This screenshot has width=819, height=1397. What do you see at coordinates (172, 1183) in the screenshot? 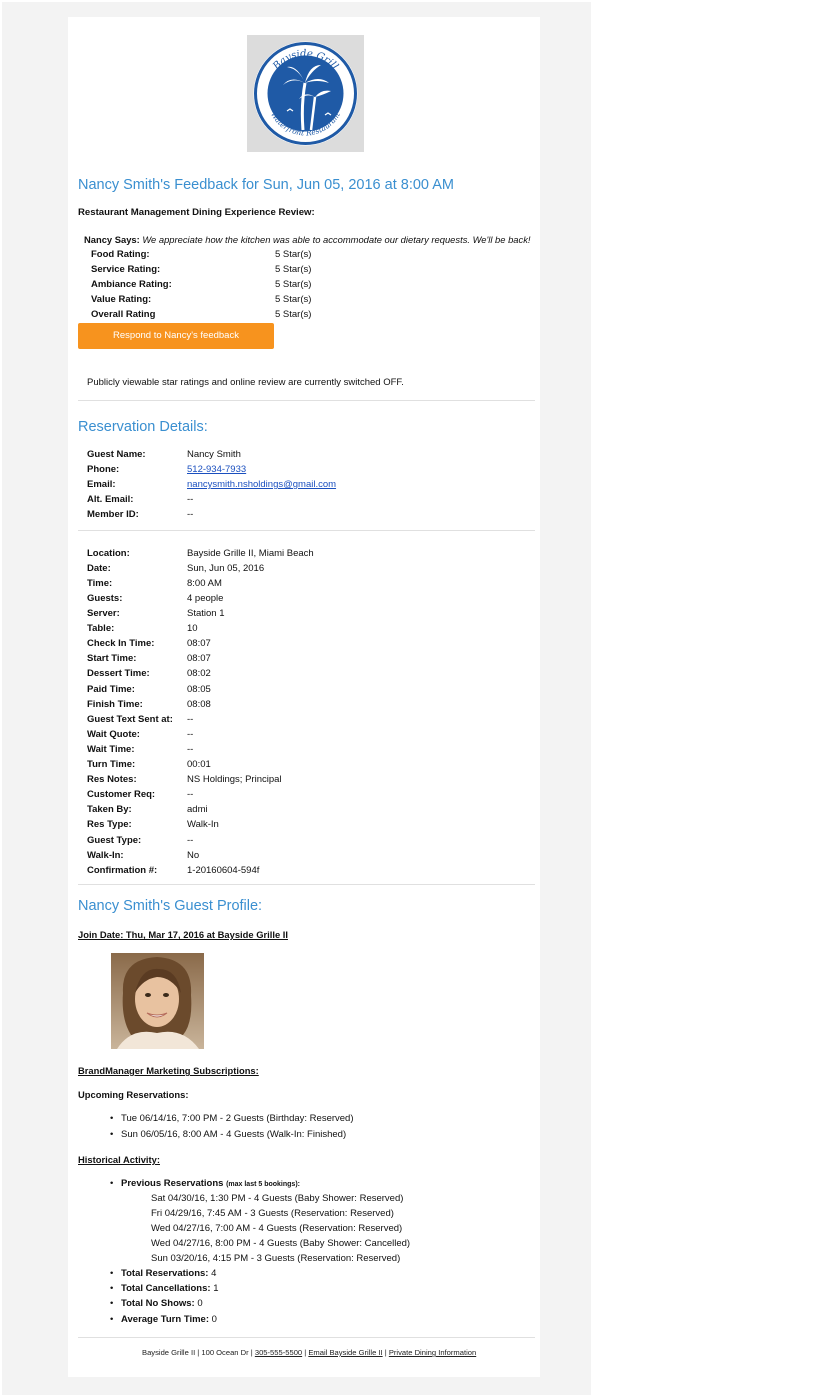
I see `previous-label: Previous Reservations` at bounding box center [172, 1183].